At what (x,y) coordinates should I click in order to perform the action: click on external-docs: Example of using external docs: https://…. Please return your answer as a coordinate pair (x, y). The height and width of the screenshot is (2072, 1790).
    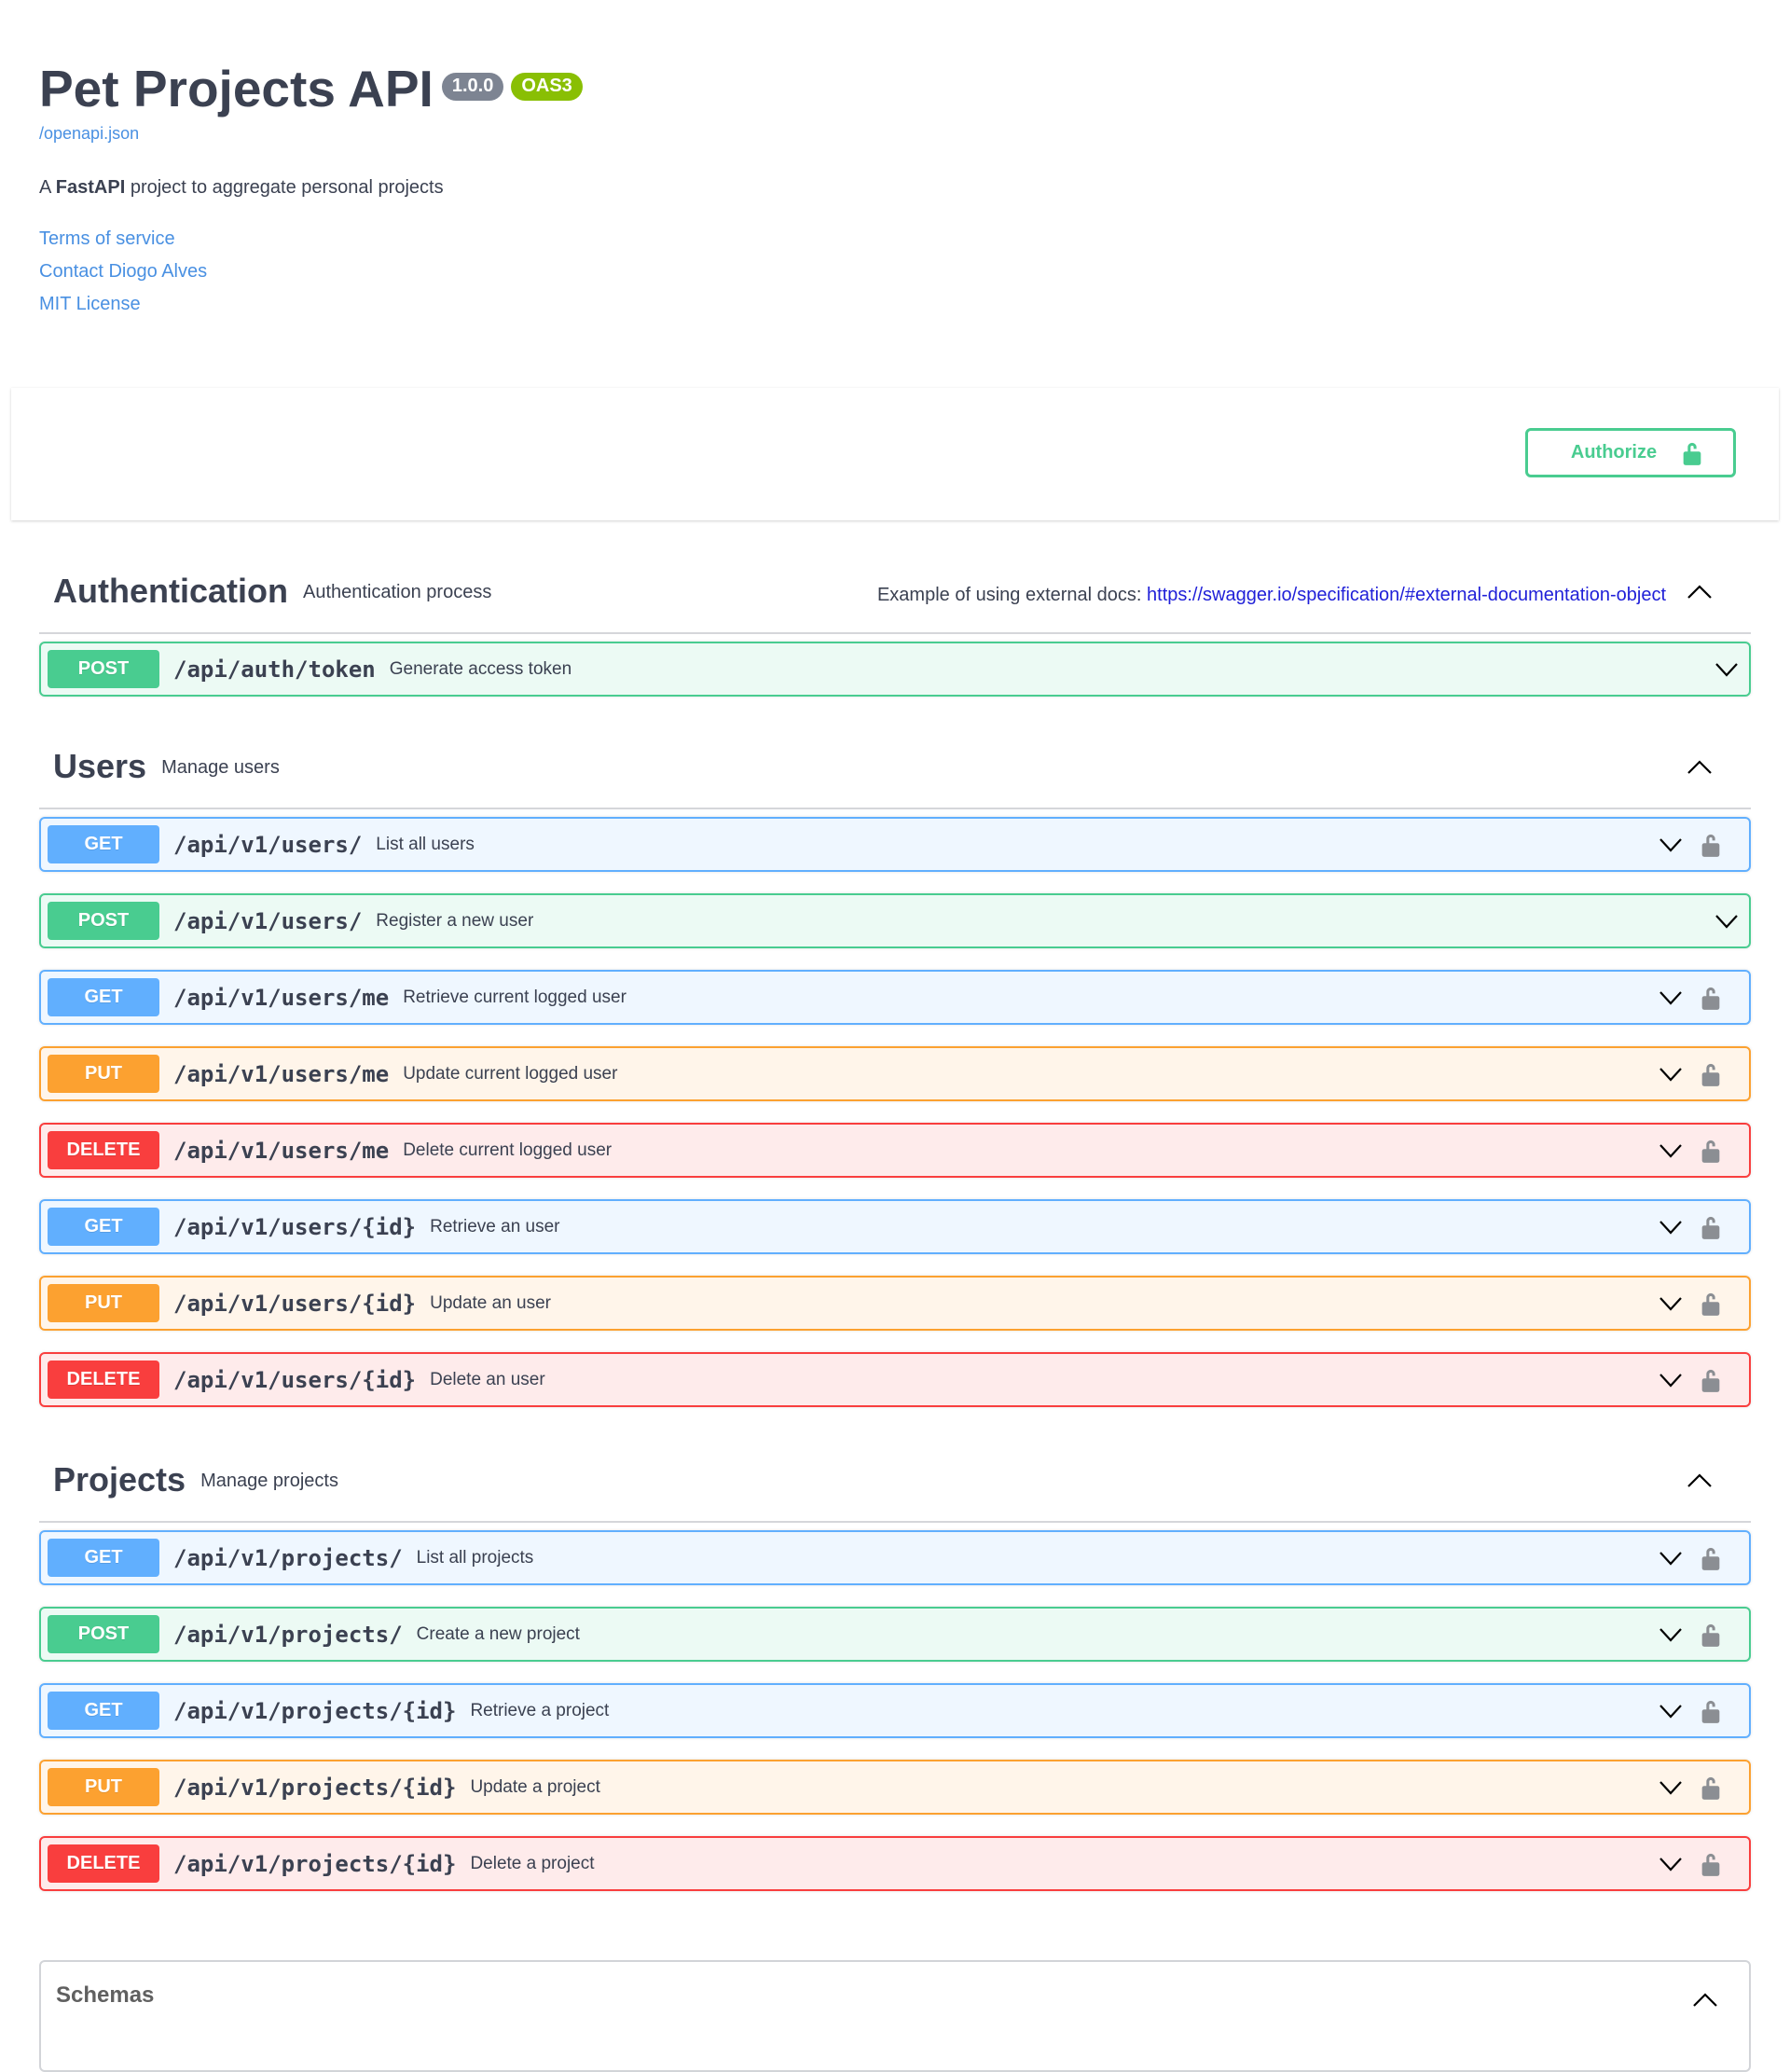
    Looking at the image, I should click on (1271, 595).